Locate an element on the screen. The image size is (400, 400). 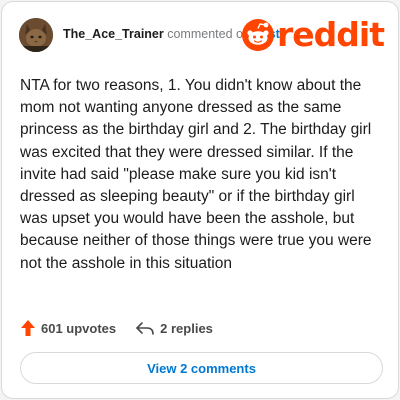
upvote-count: 601 upvotes is located at coordinates (79, 328).